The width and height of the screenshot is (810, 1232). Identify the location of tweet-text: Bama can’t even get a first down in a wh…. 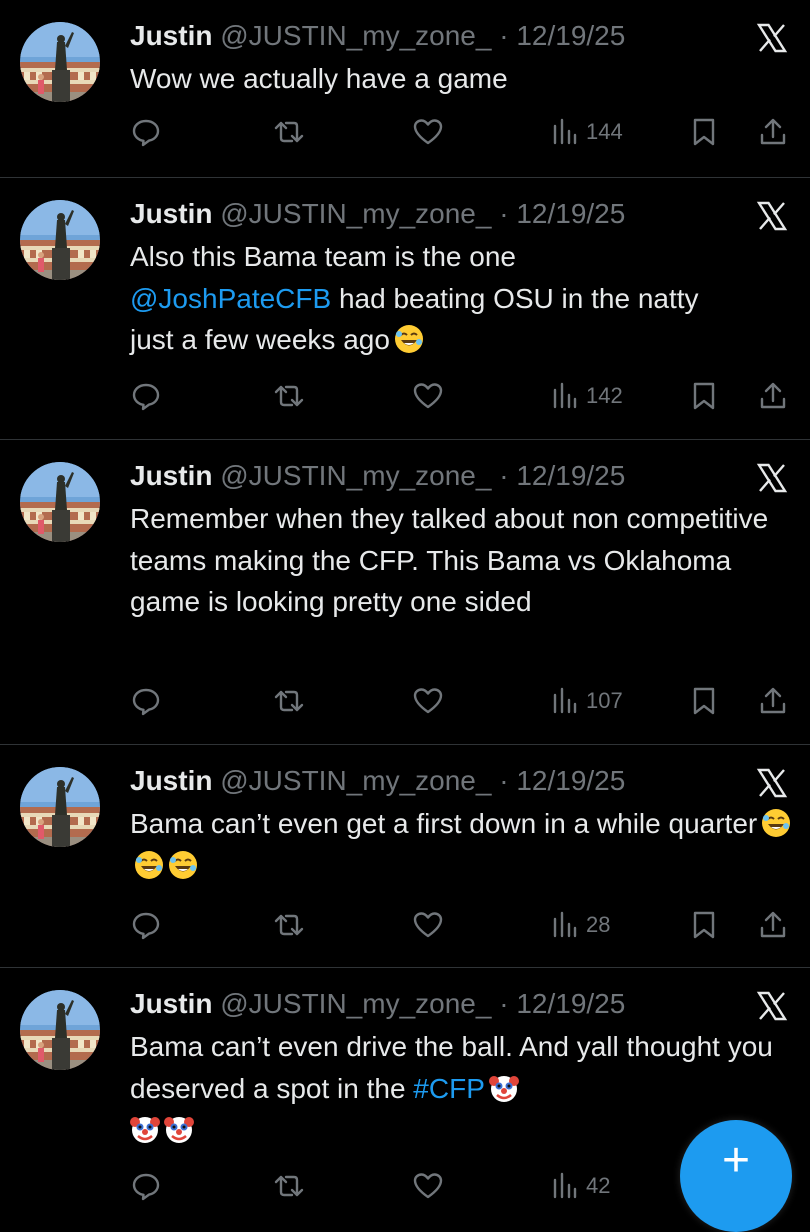
(462, 844).